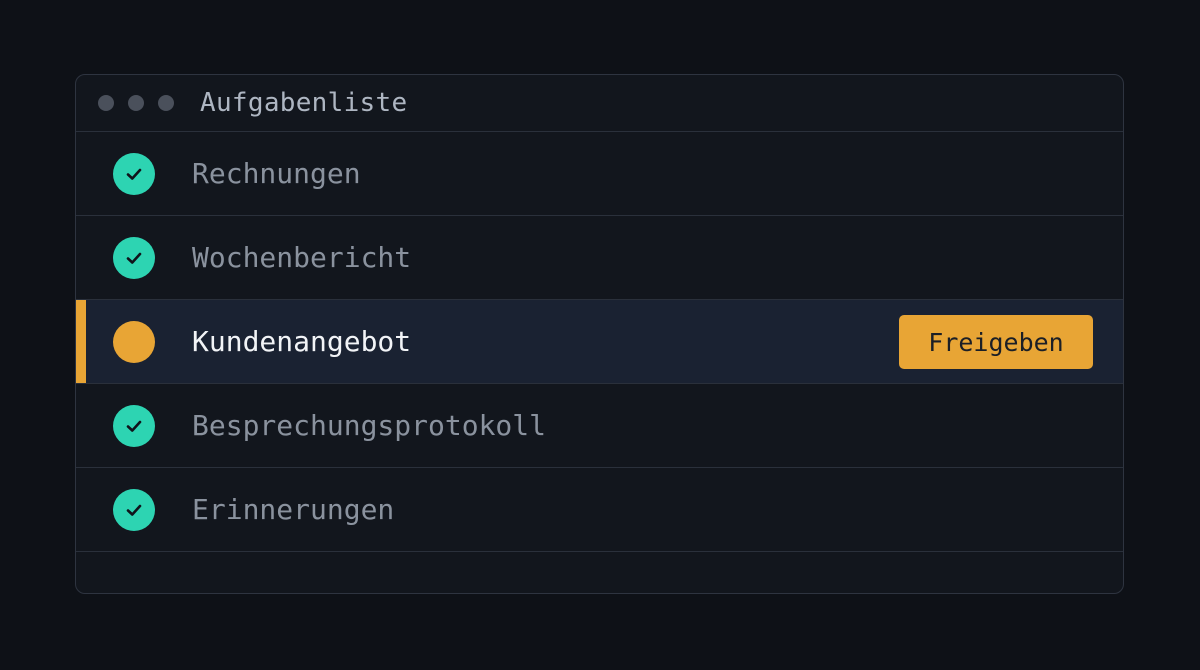 The height and width of the screenshot is (670, 1200). Describe the element at coordinates (369, 425) in the screenshot. I see `task-label: Besprechungsprotokoll` at that location.